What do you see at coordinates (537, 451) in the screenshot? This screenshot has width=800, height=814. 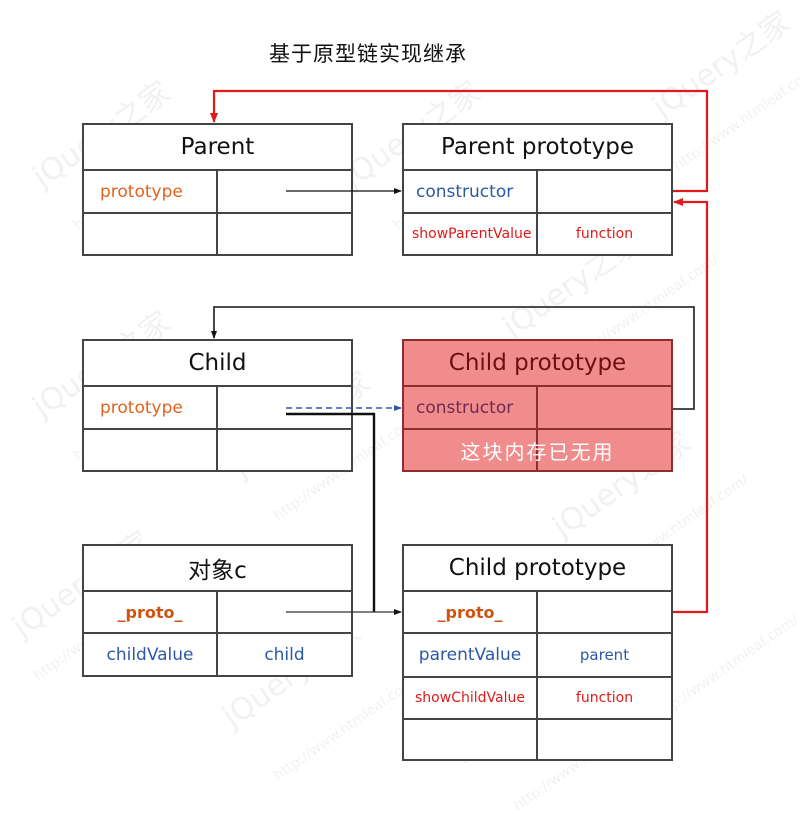 I see `unused-memory-note: 这块内存已无用` at bounding box center [537, 451].